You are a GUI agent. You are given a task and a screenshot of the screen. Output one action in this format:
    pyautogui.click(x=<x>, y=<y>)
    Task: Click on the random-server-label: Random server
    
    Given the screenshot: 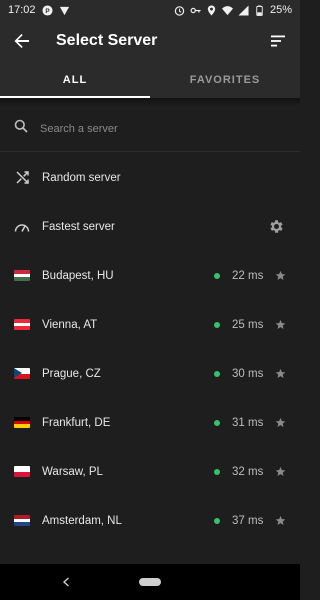 What is the action you would take?
    pyautogui.click(x=81, y=177)
    